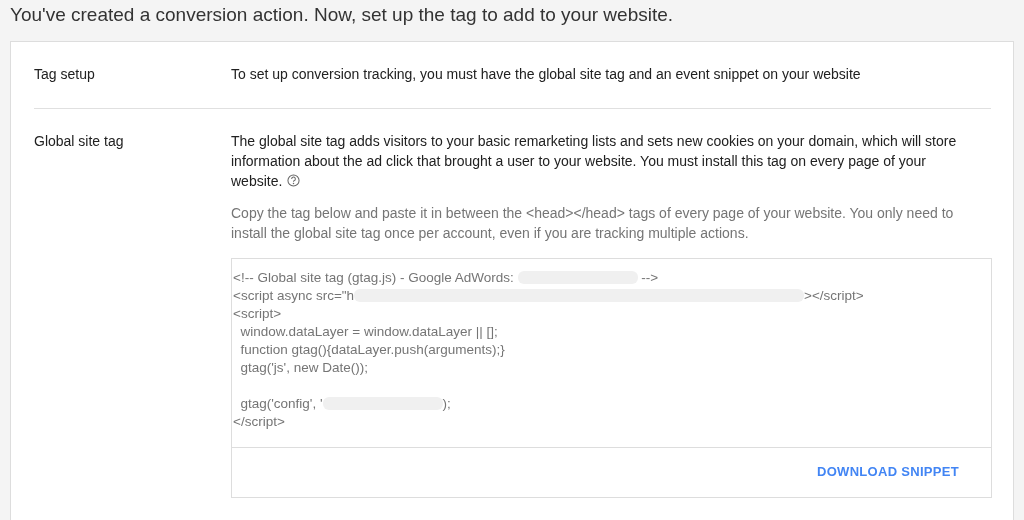 The image size is (1024, 520). What do you see at coordinates (303, 367) in the screenshot?
I see `code-text: gtag('js', new Date());` at bounding box center [303, 367].